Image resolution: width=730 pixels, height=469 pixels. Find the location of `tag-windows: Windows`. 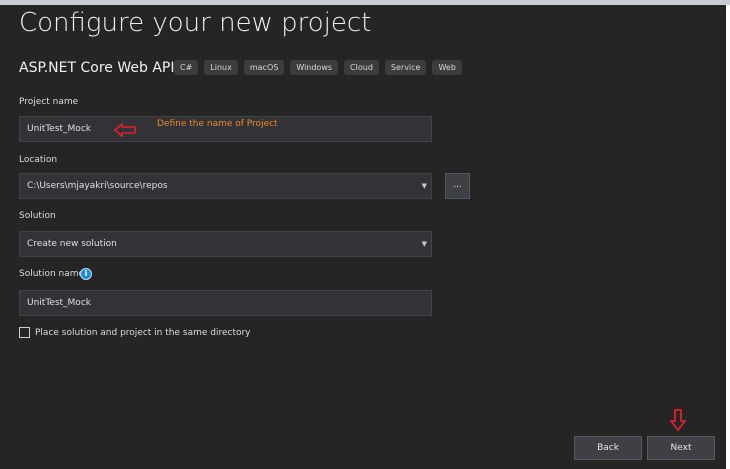

tag-windows: Windows is located at coordinates (314, 67).